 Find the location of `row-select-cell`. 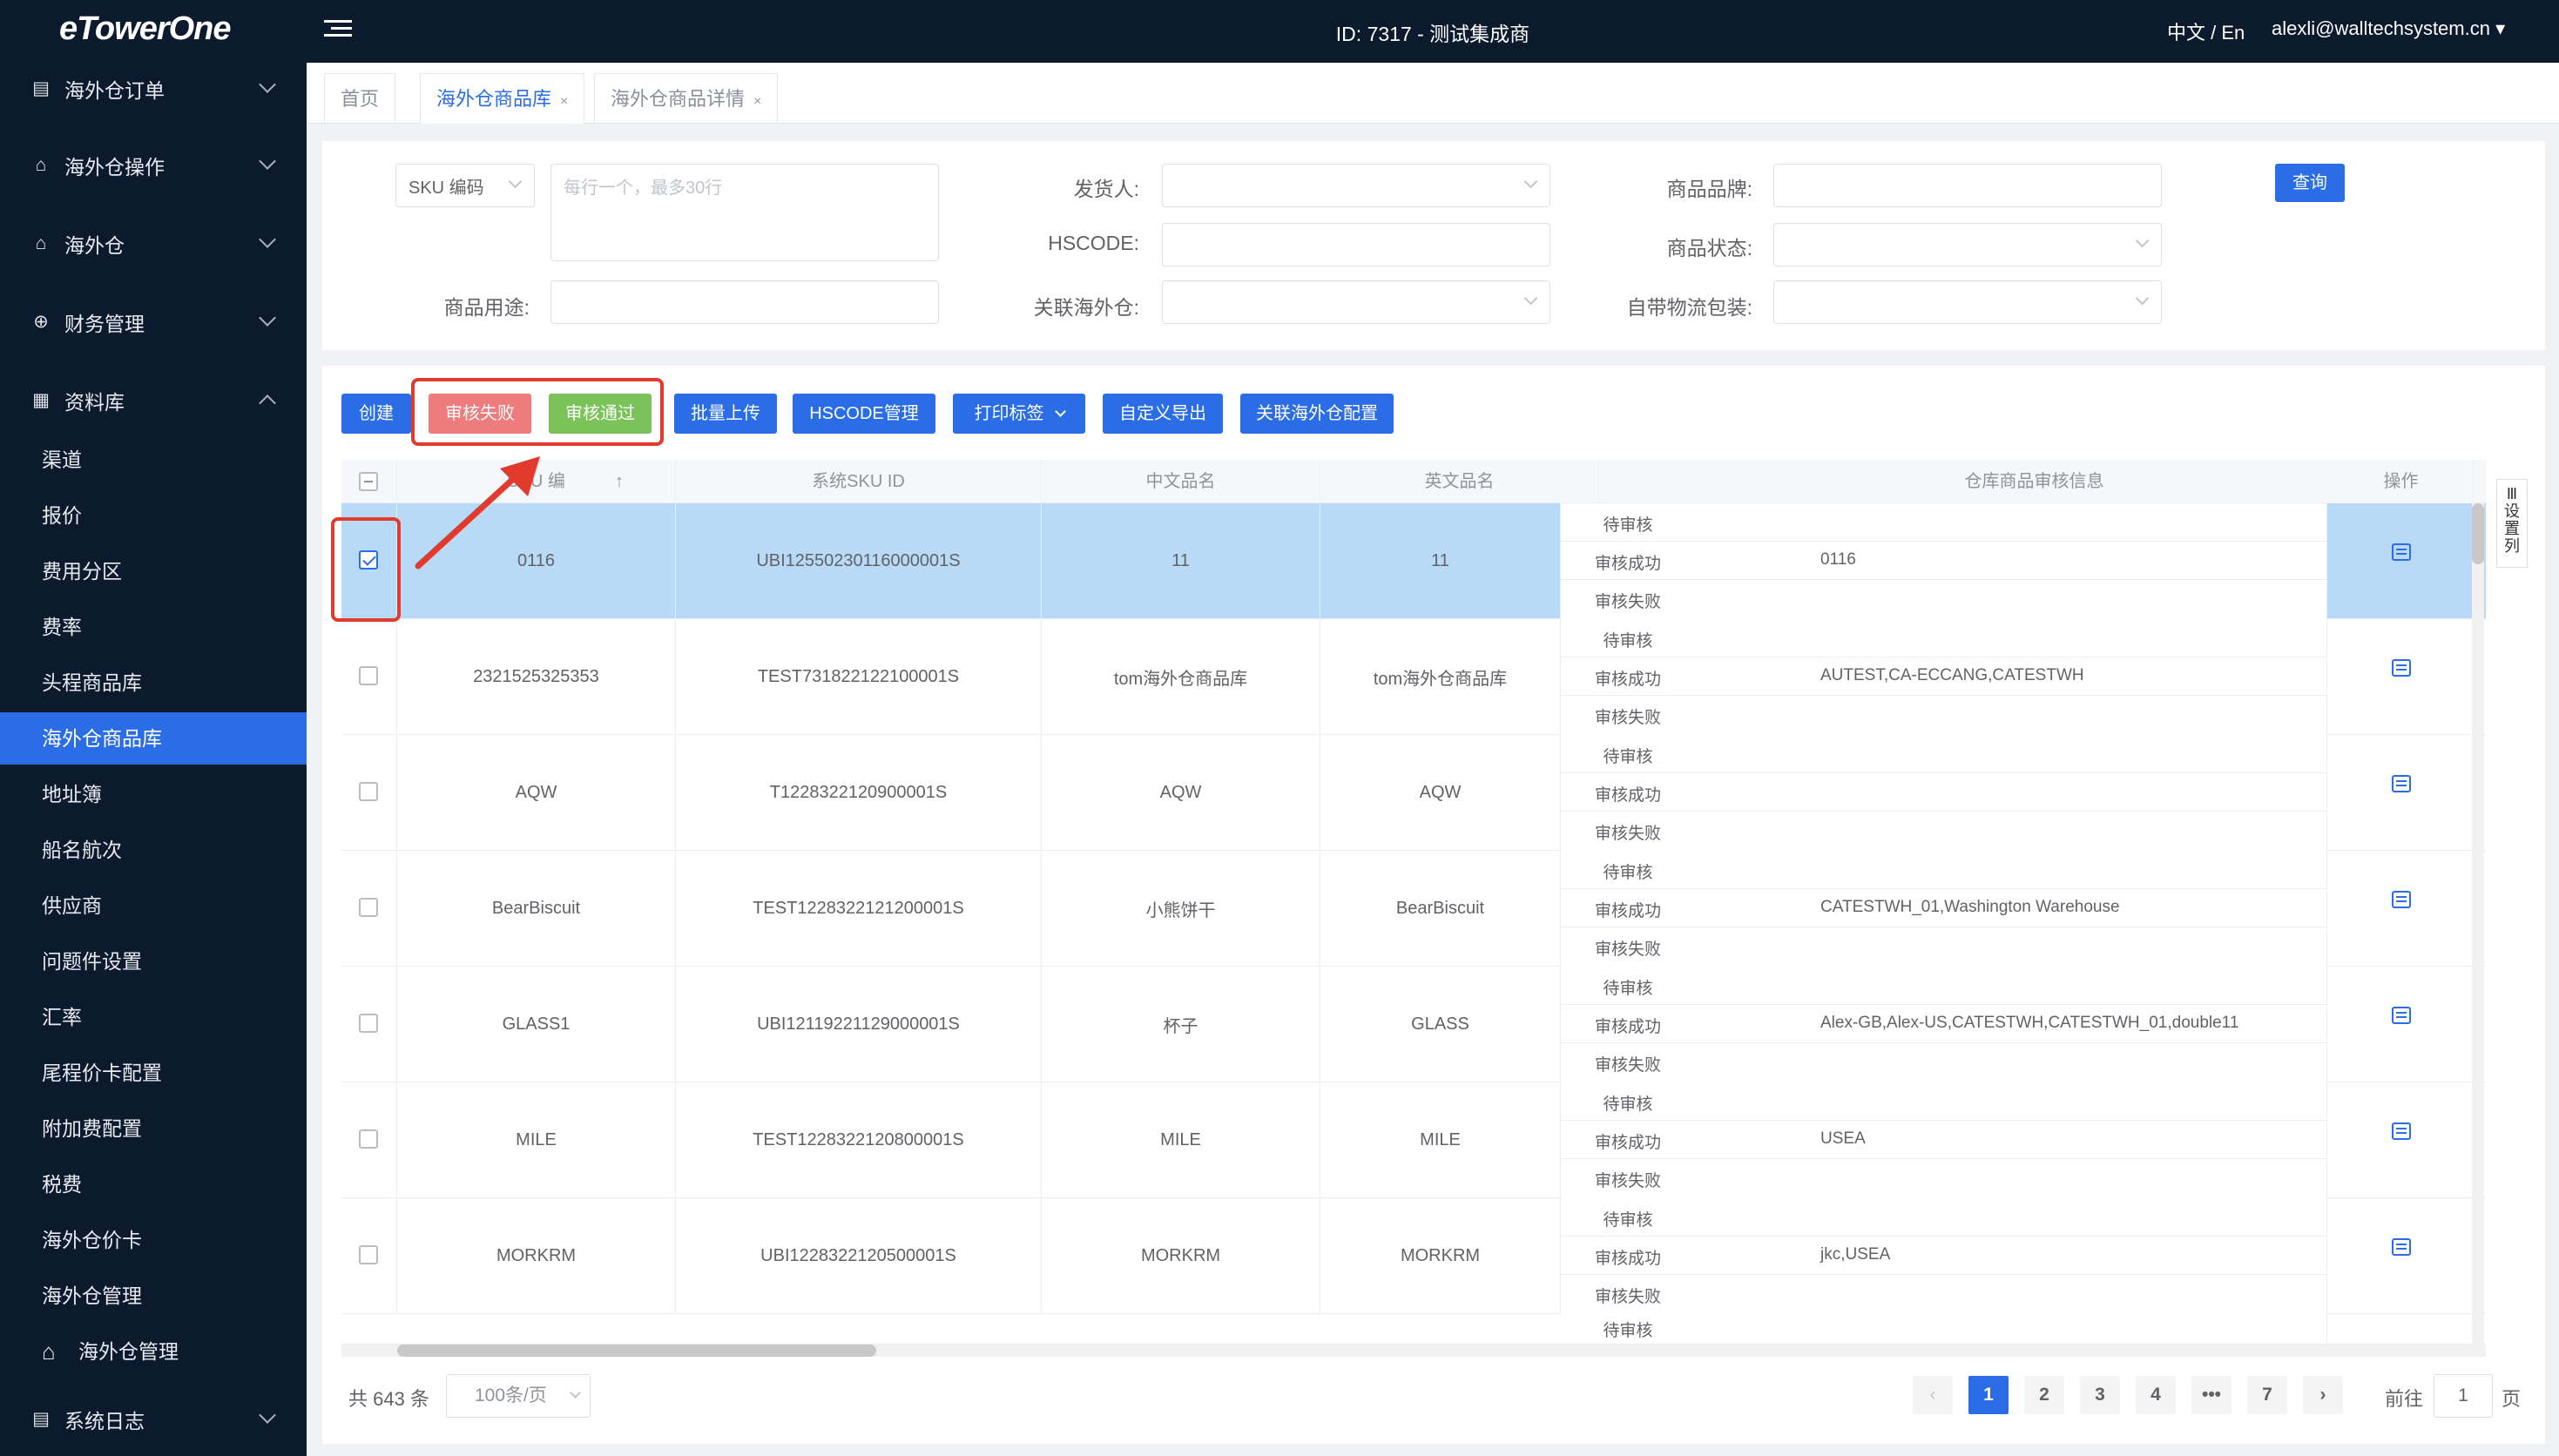

row-select-cell is located at coordinates (369, 677).